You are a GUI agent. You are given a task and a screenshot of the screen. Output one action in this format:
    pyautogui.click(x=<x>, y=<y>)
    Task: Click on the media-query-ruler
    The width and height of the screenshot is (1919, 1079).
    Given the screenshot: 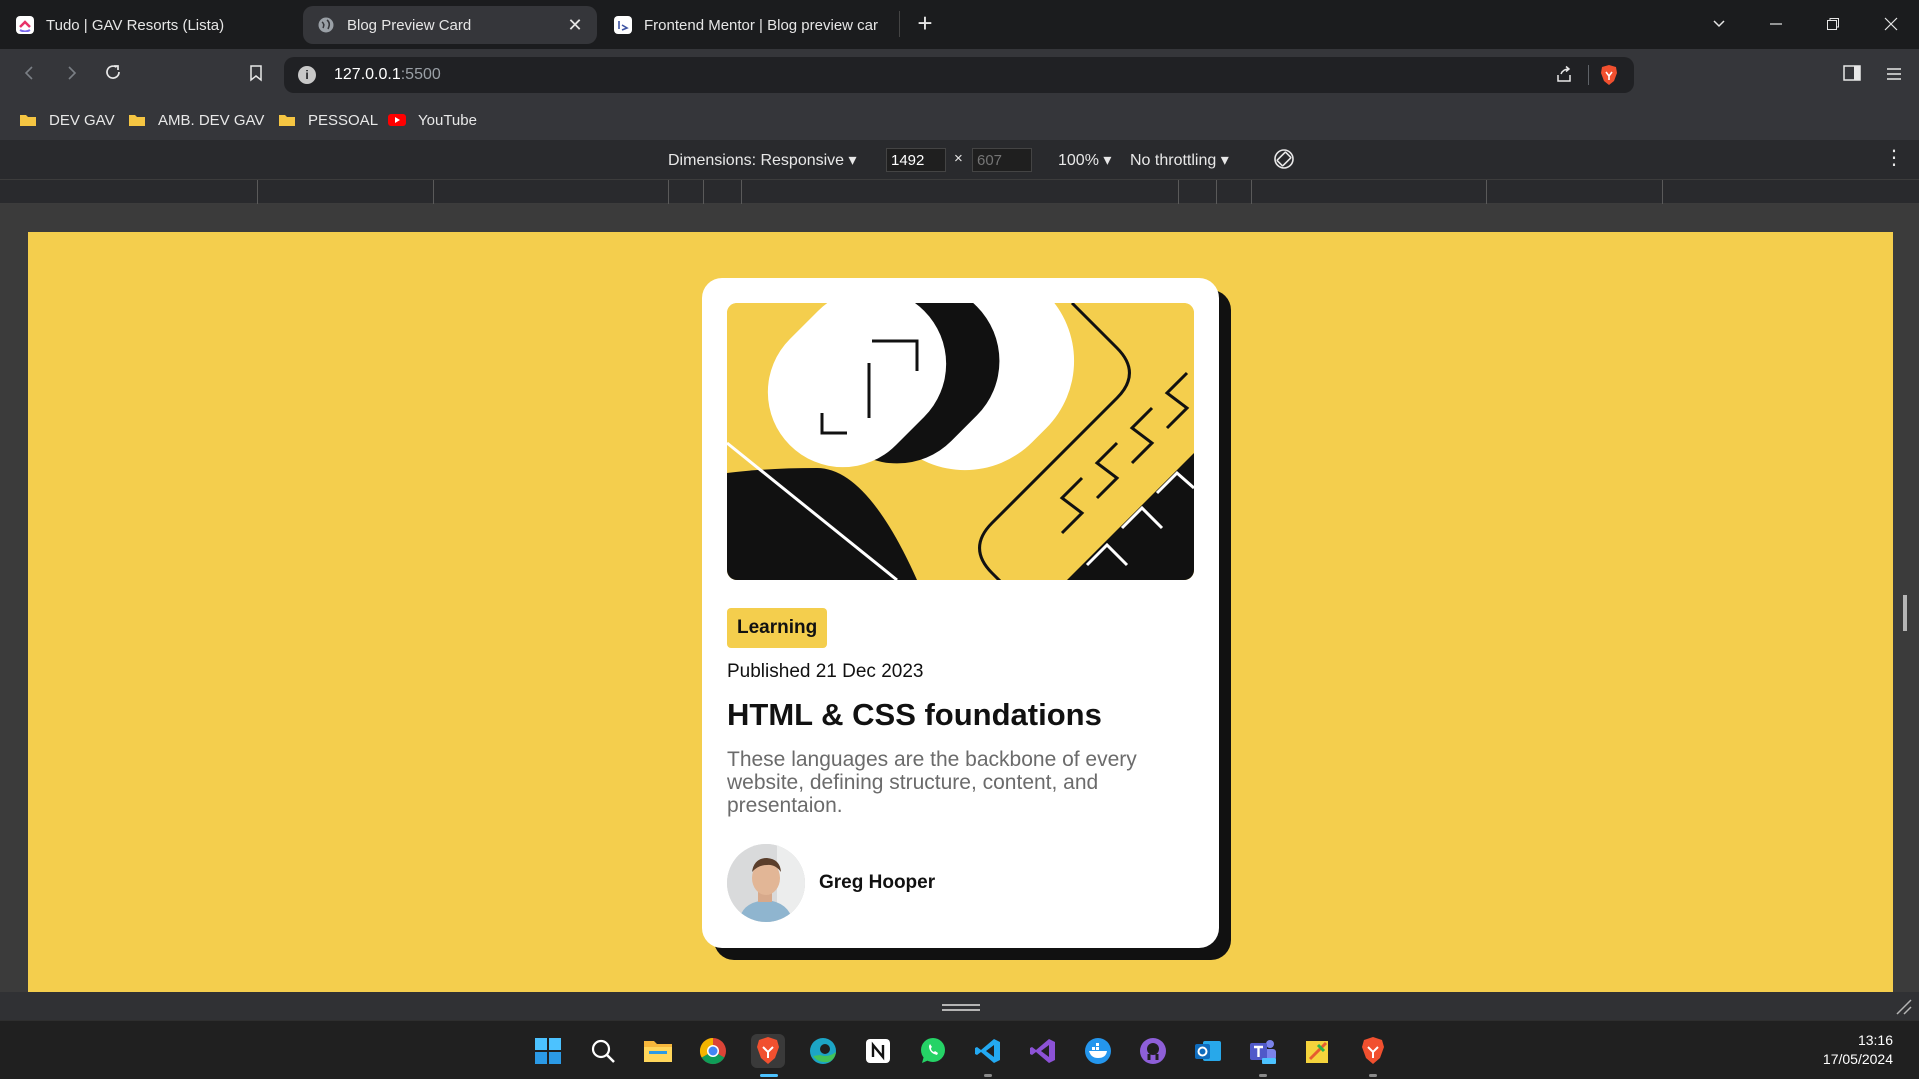 What is the action you would take?
    pyautogui.click(x=959, y=192)
    